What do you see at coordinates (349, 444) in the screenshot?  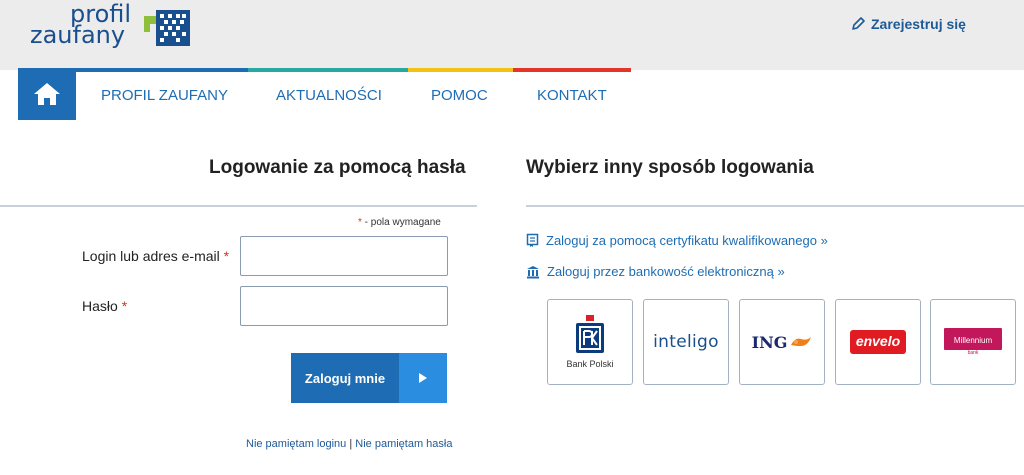 I see `forgot-links: Nie pamiętam loginu | Nie pamiętam hasła` at bounding box center [349, 444].